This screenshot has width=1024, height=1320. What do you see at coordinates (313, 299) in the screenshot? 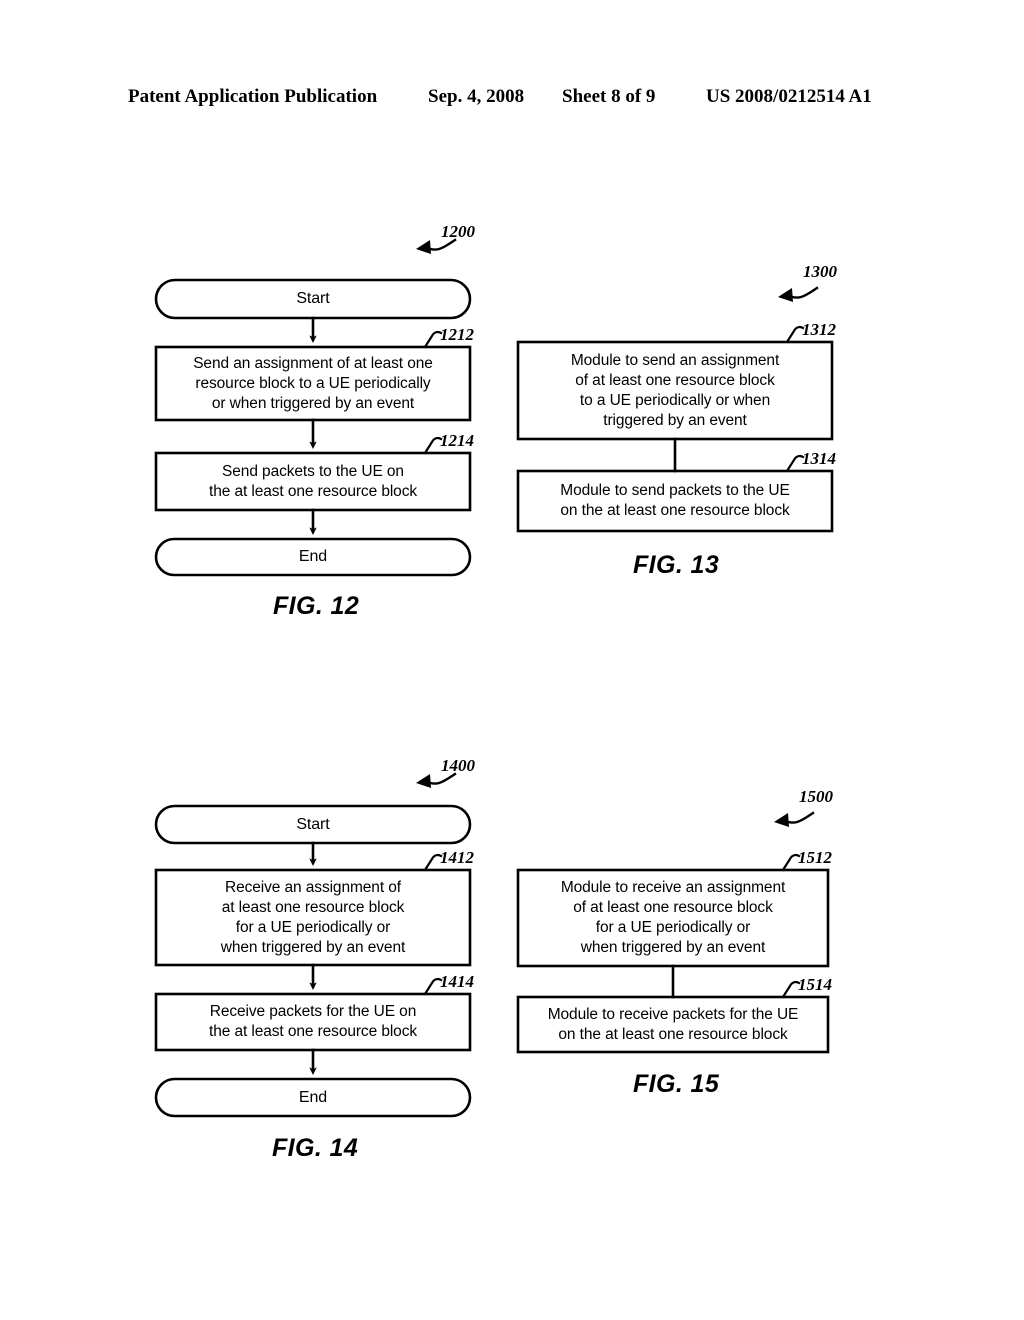
I see `fig12-start-shape` at bounding box center [313, 299].